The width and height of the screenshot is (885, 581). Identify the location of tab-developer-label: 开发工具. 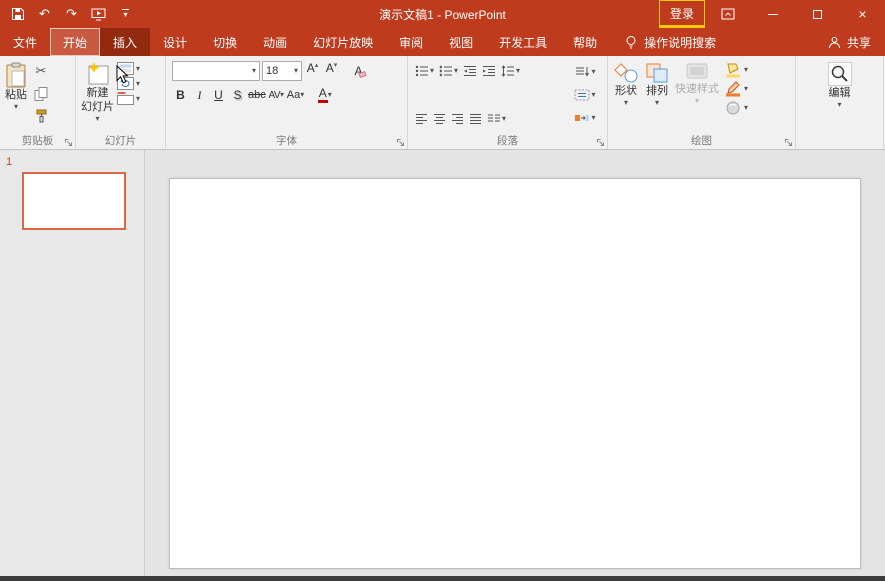
(523, 42).